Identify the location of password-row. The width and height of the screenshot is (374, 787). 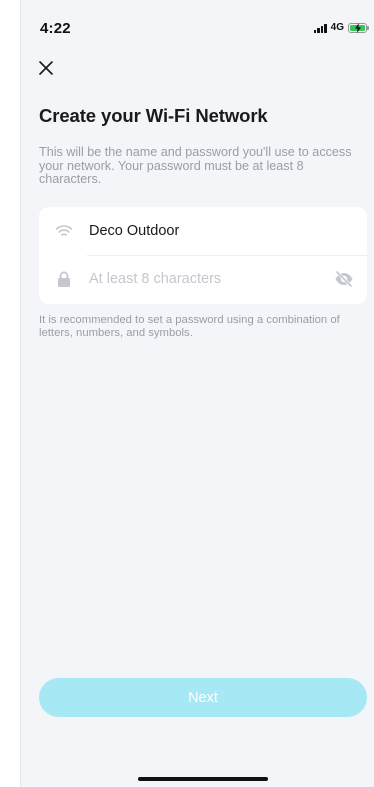
(203, 279).